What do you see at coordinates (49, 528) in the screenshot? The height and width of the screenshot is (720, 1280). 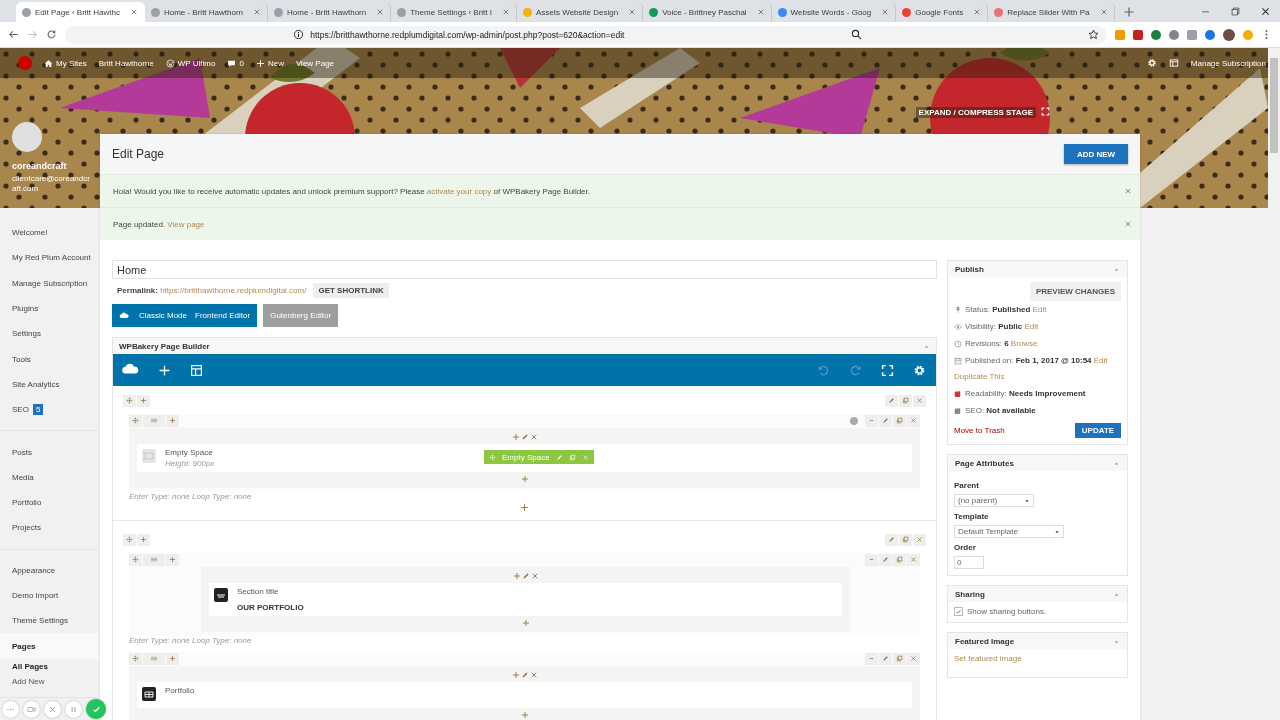 I see `sidebar-item: Projects` at bounding box center [49, 528].